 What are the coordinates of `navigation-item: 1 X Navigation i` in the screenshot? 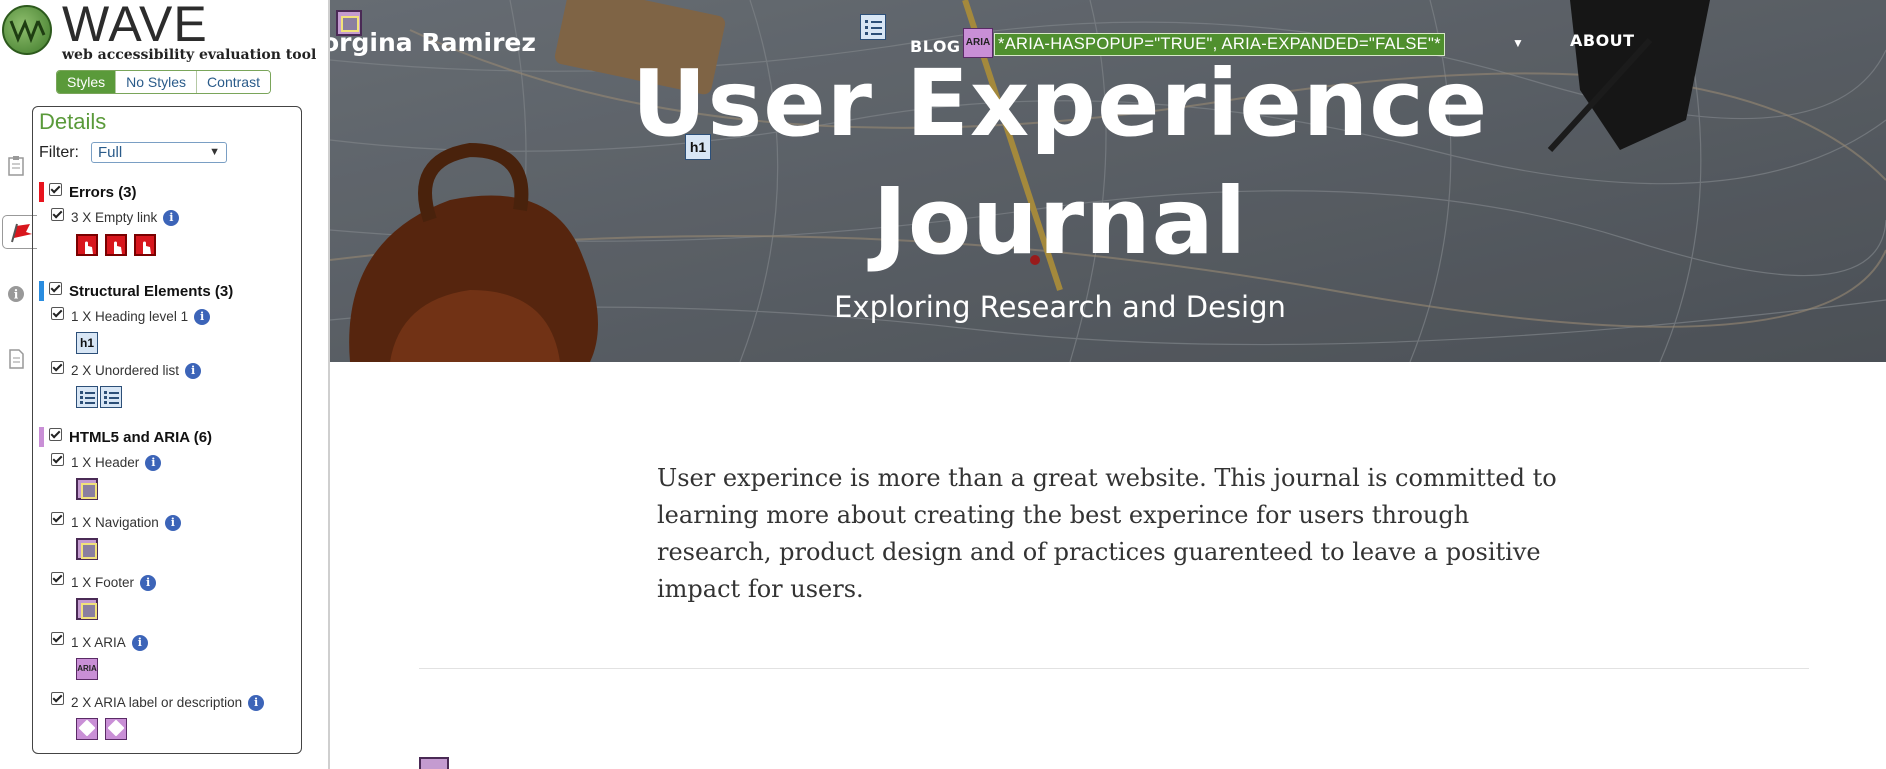 It's located at (126, 523).